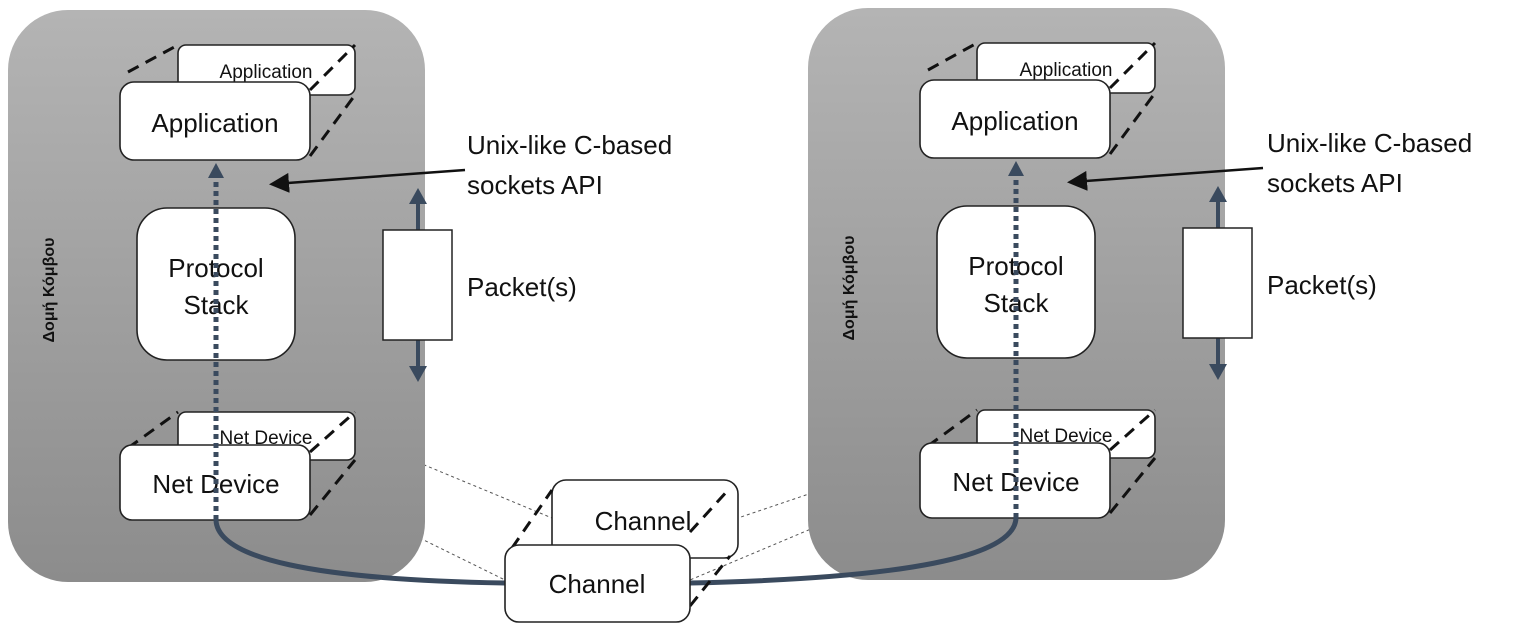 The width and height of the screenshot is (1516, 624). I want to click on channel-box: Channel, so click(597, 583).